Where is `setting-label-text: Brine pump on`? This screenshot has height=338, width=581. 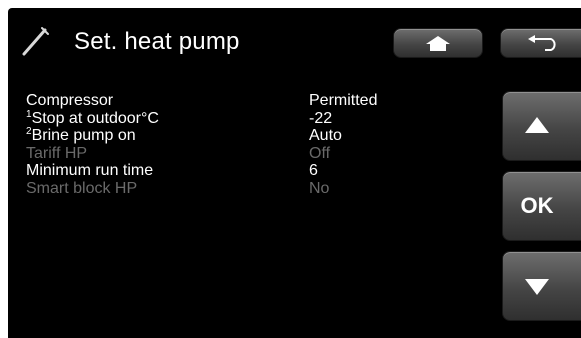 setting-label-text: Brine pump on is located at coordinates (83, 135).